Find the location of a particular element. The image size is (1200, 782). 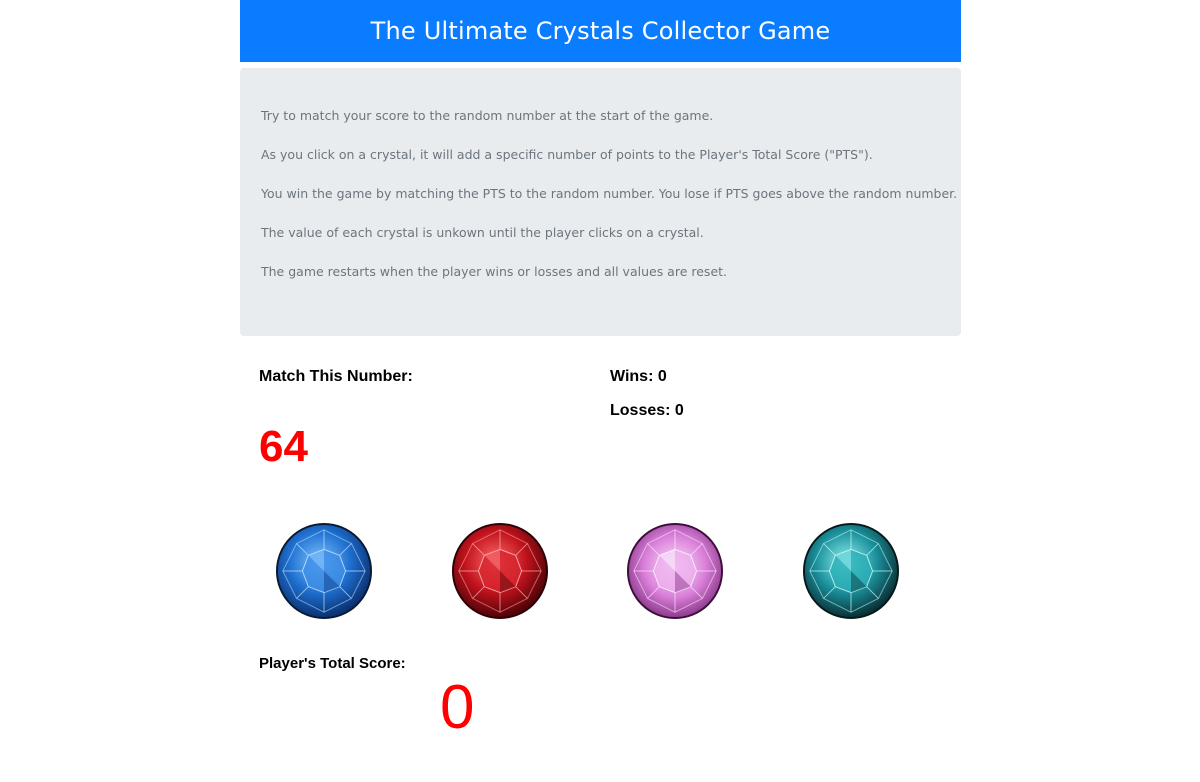

pink-crystal-icon is located at coordinates (675, 571).